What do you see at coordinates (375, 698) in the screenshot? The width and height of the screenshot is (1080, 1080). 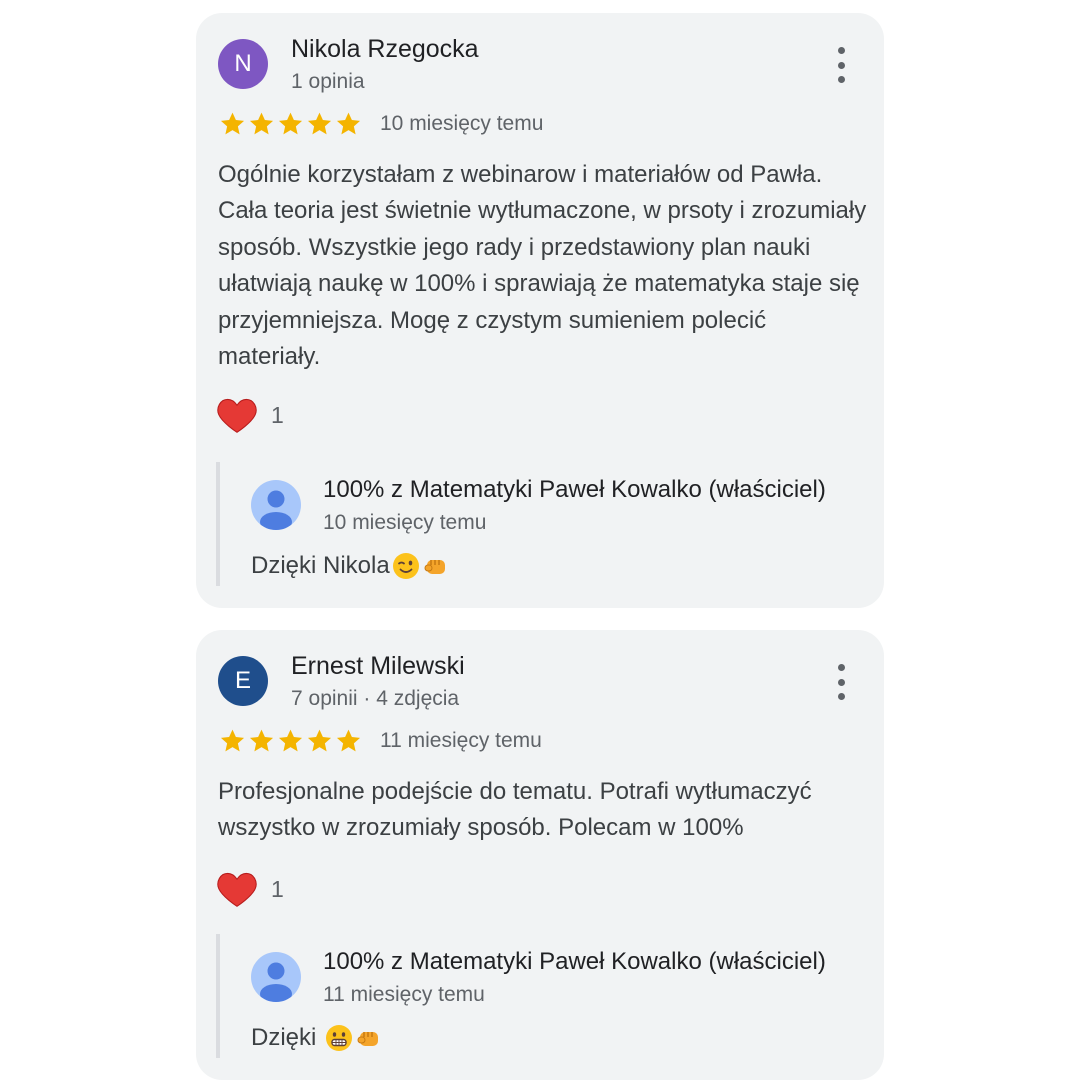 I see `reviewer-meta: 7 opinii · 4 zdjęcia` at bounding box center [375, 698].